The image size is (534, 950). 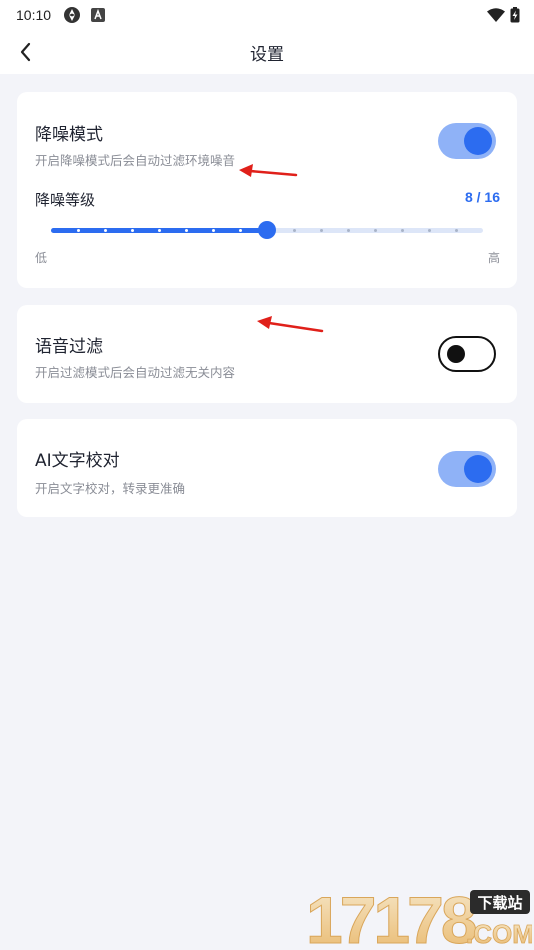 What do you see at coordinates (267, 468) in the screenshot?
I see `ai-proofreading-card: AI文字校对 开启文字校对，转录更准确` at bounding box center [267, 468].